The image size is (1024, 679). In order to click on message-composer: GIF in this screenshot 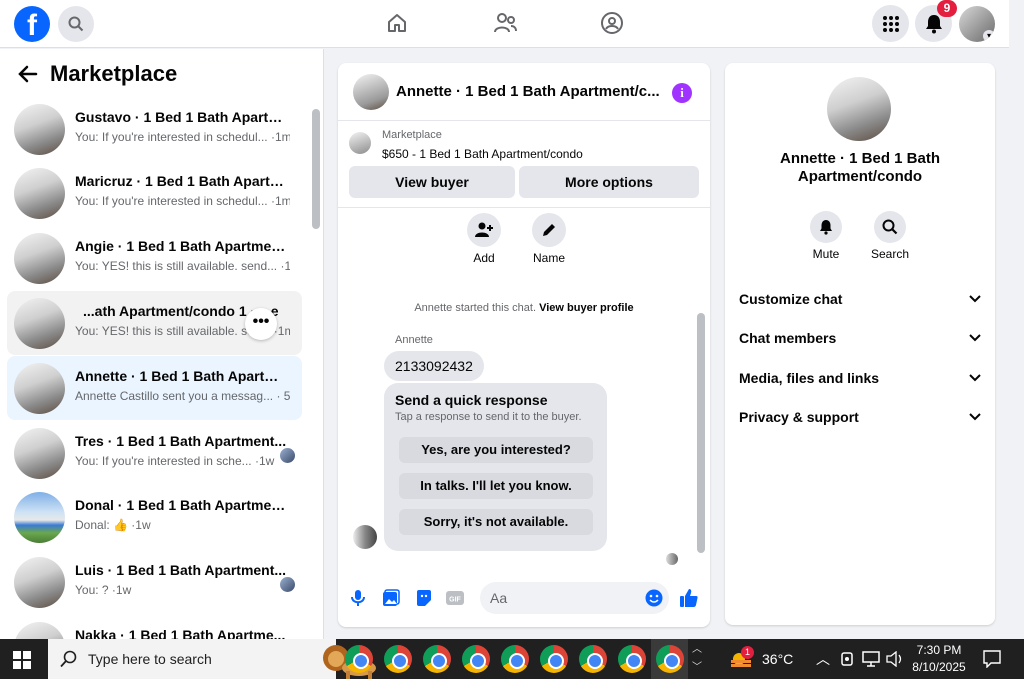, I will do `click(524, 598)`.